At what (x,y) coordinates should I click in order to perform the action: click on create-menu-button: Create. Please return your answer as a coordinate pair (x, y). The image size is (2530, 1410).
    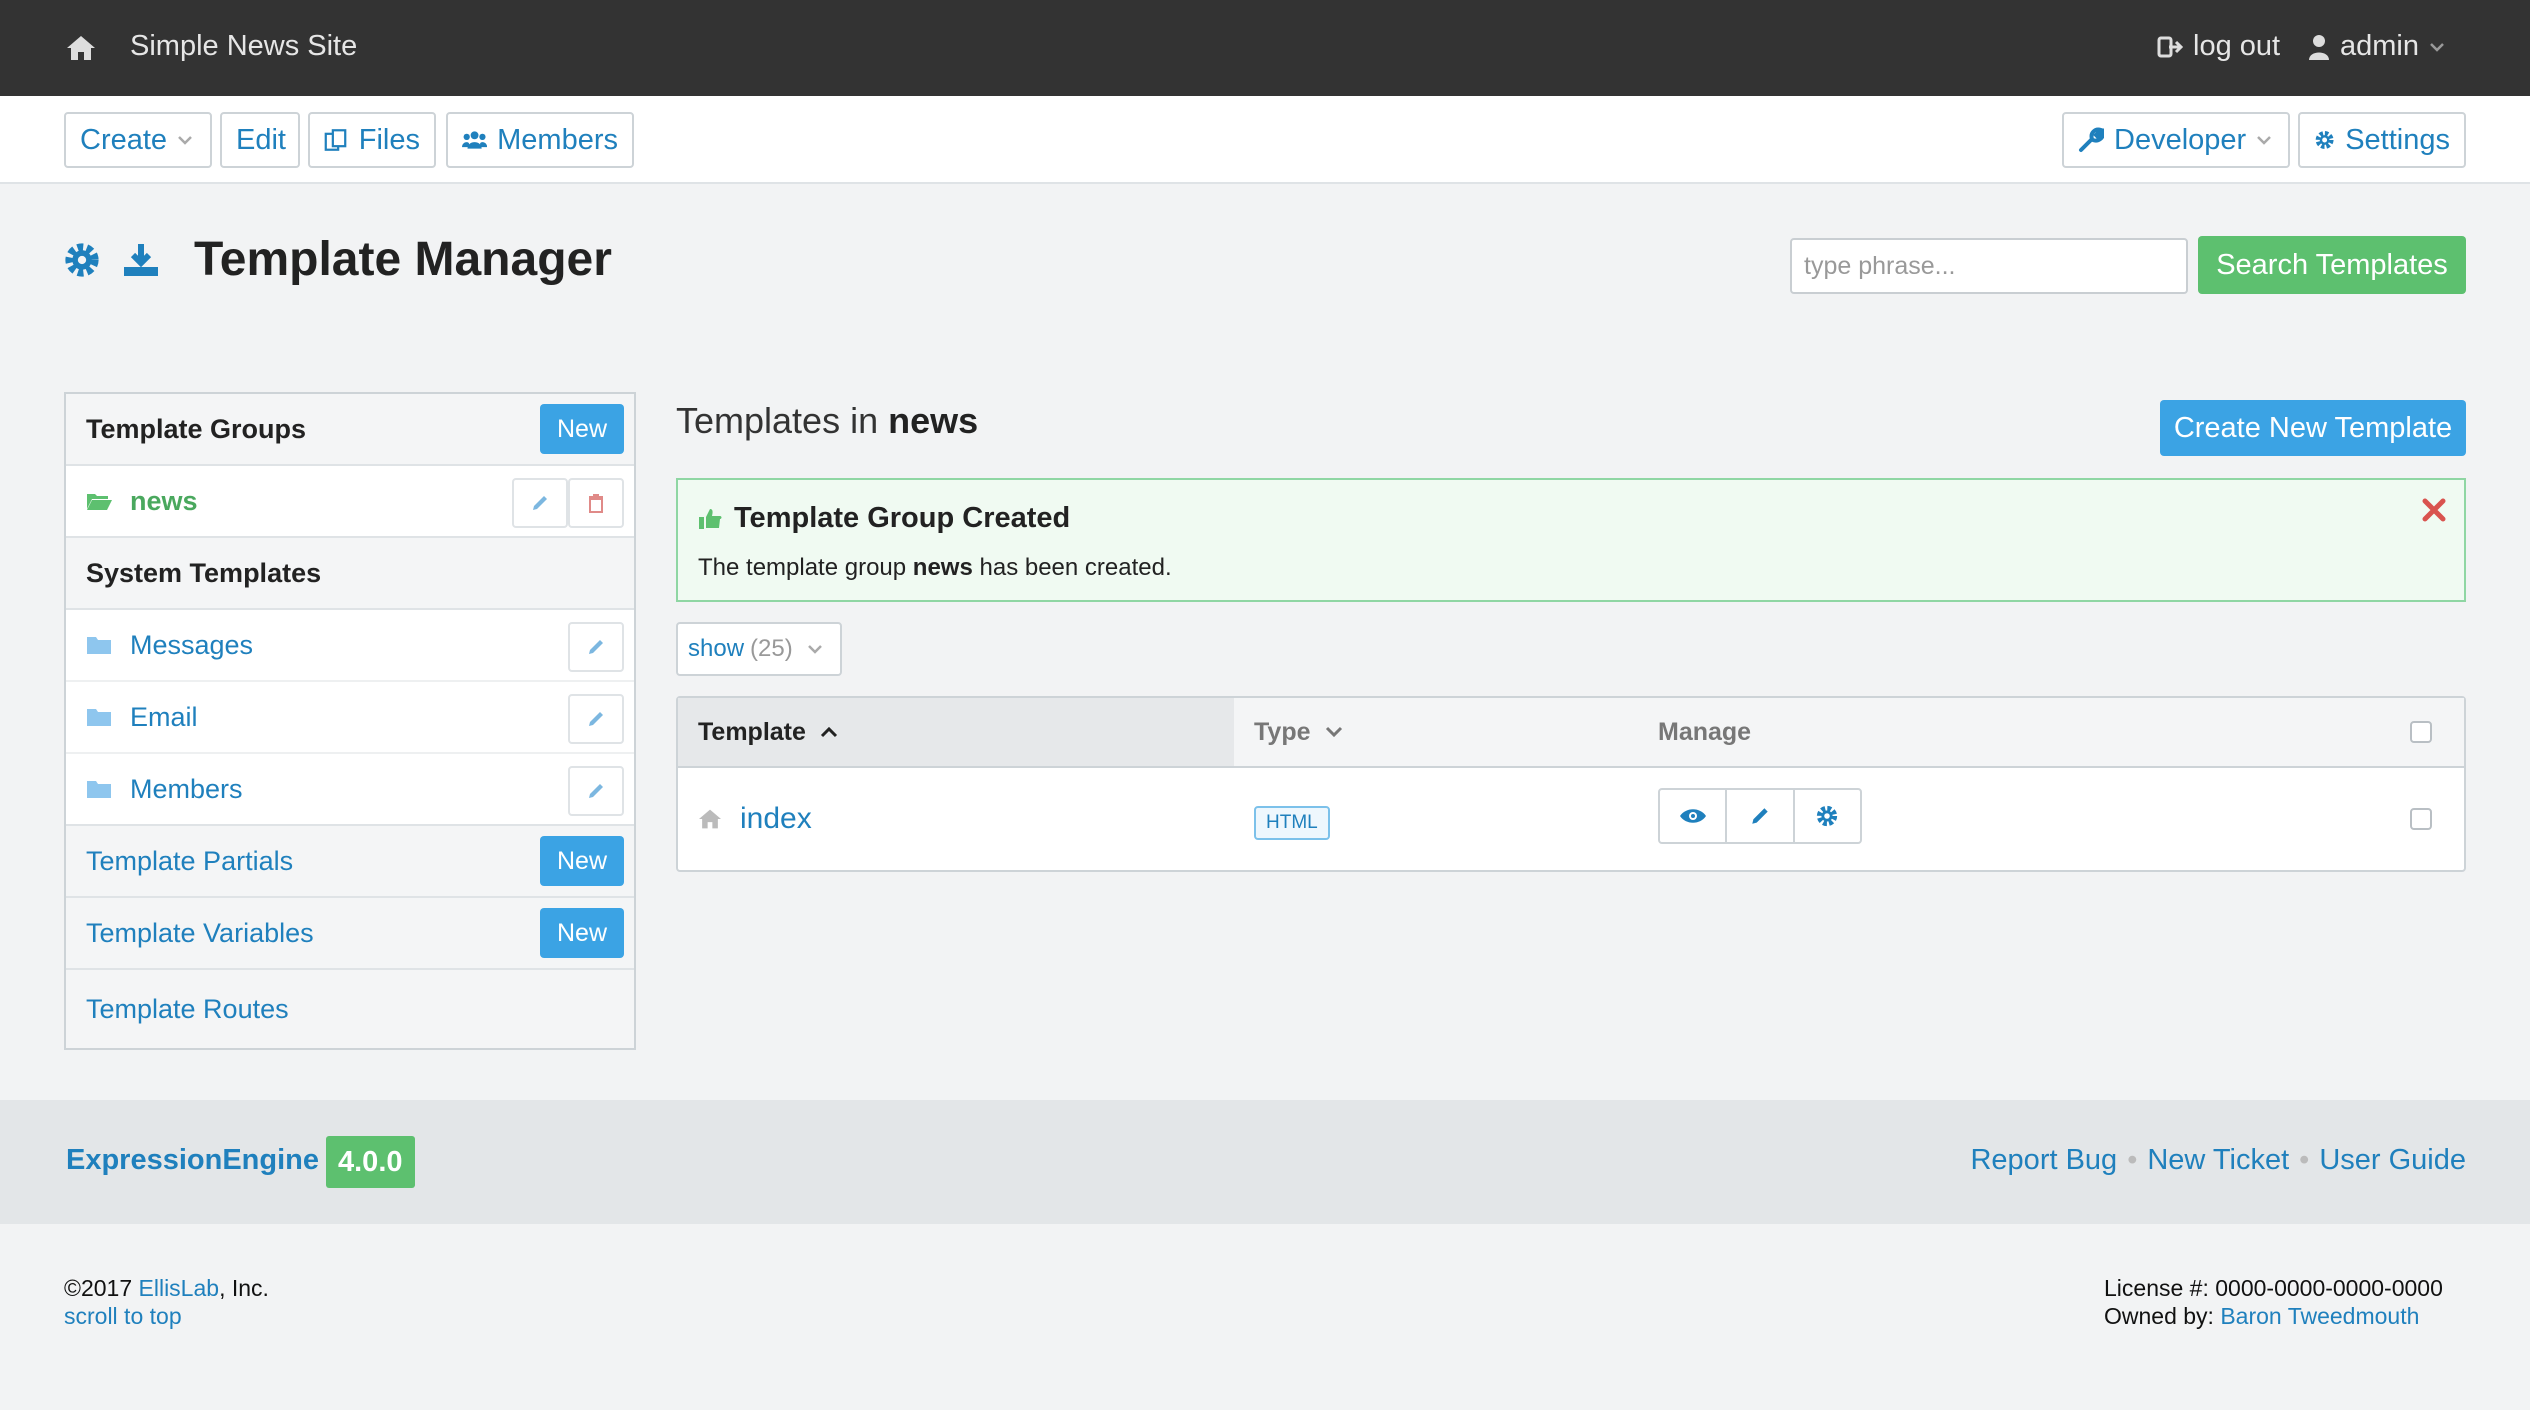
    Looking at the image, I should click on (138, 140).